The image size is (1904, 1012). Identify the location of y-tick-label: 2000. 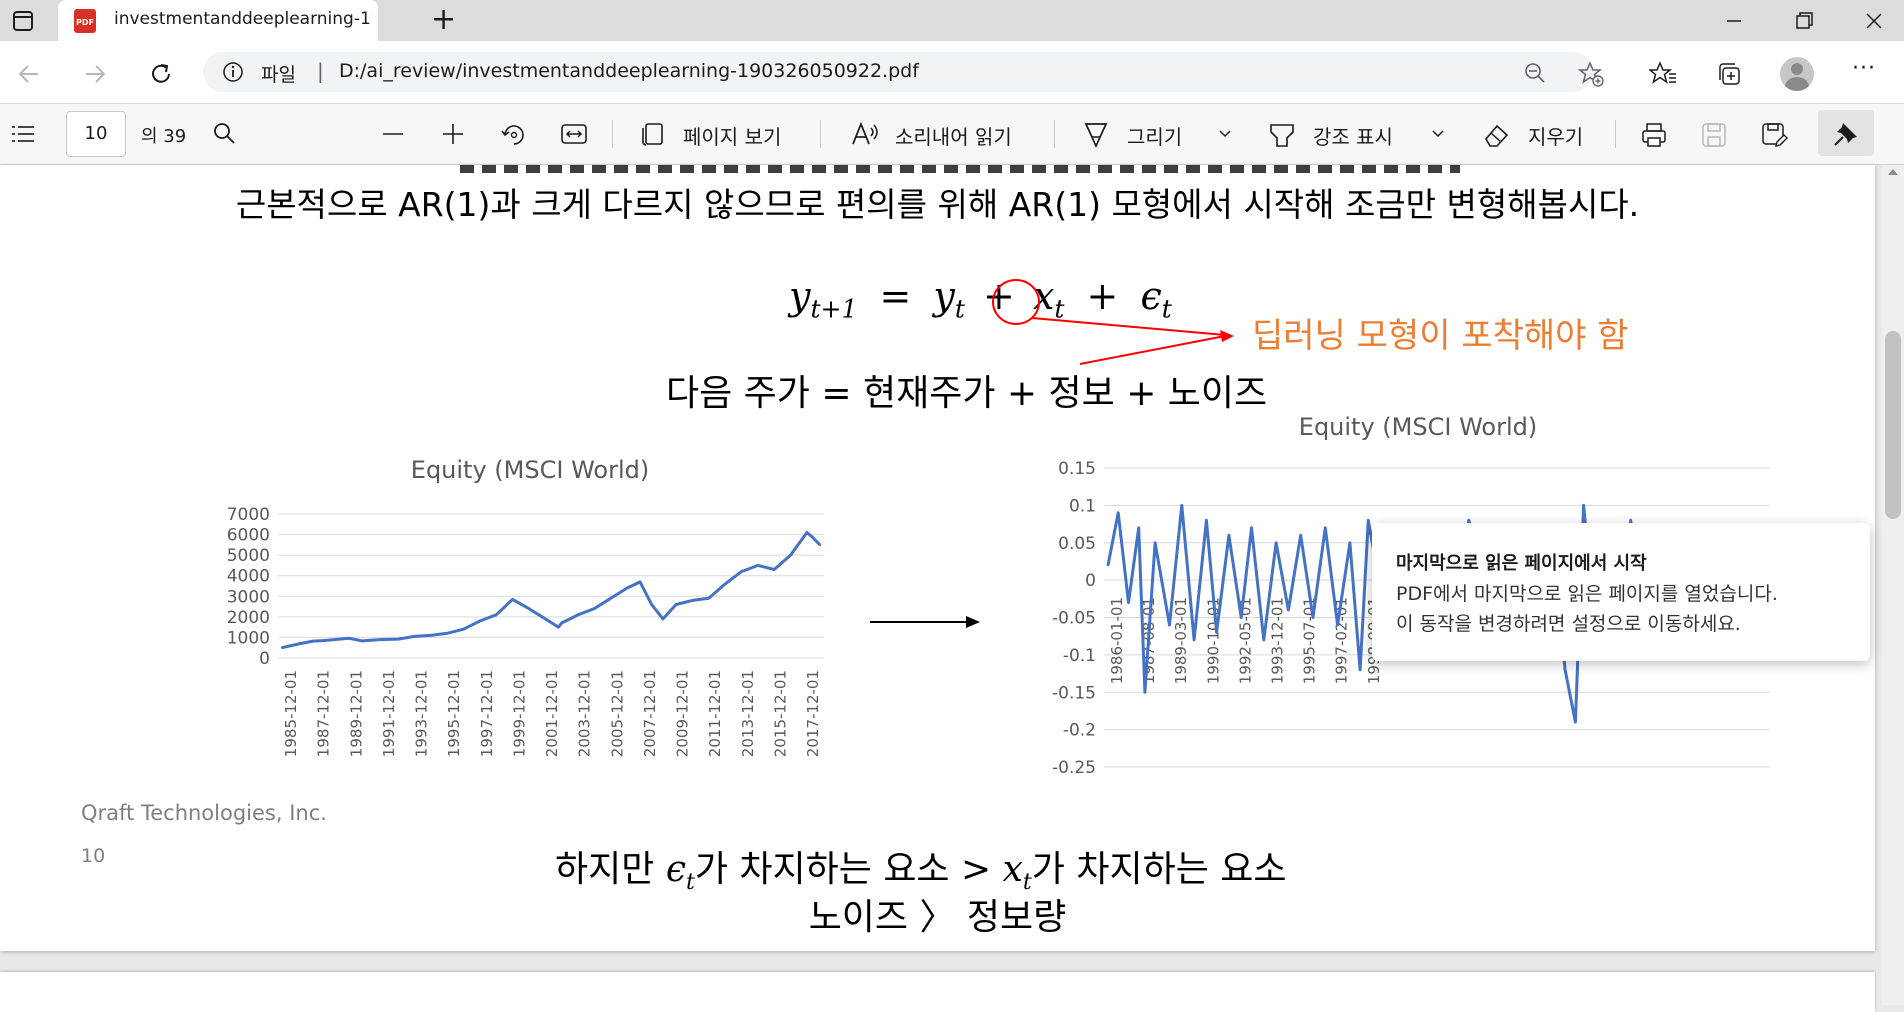
(248, 618).